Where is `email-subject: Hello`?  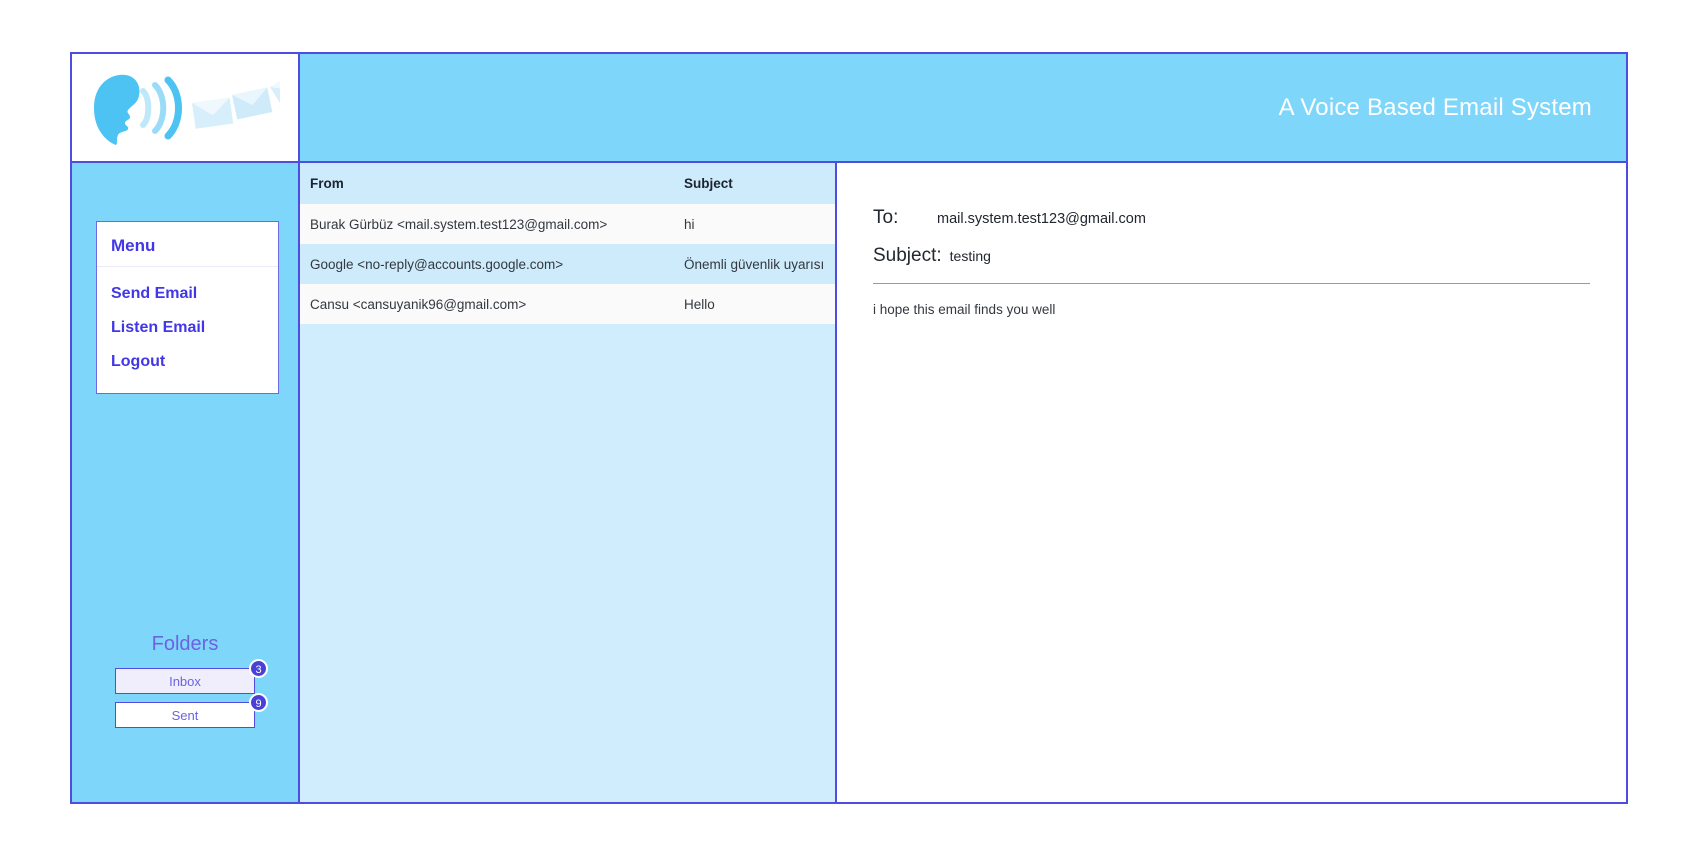
email-subject: Hello is located at coordinates (699, 304).